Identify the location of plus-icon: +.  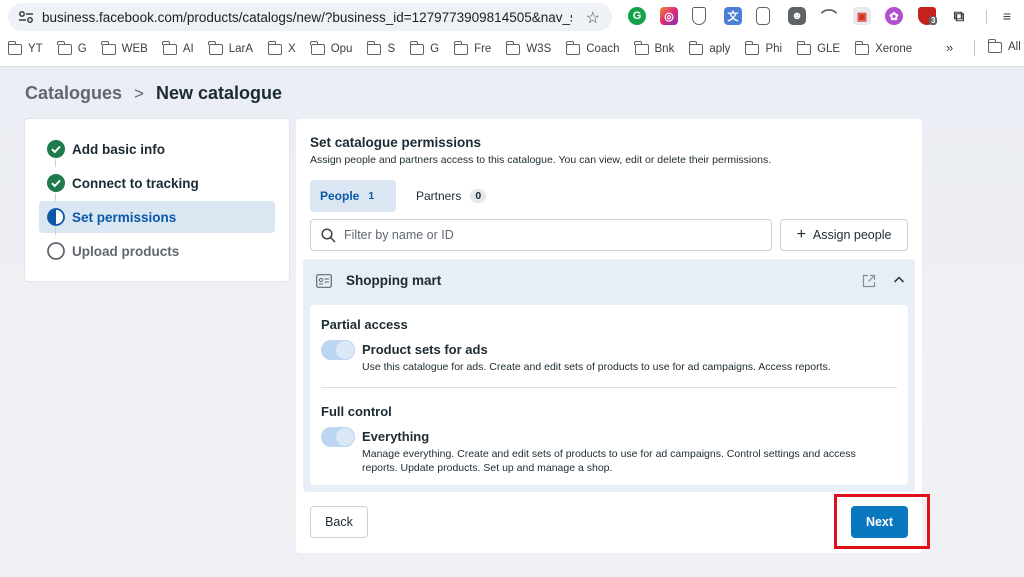
(801, 234).